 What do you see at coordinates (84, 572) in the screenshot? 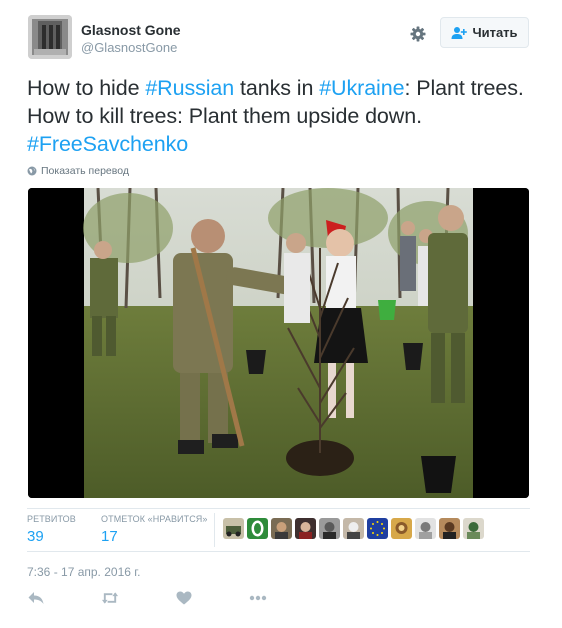
I see `tweet-timestamp: 7:36 - 17 апр. 2016 г.` at bounding box center [84, 572].